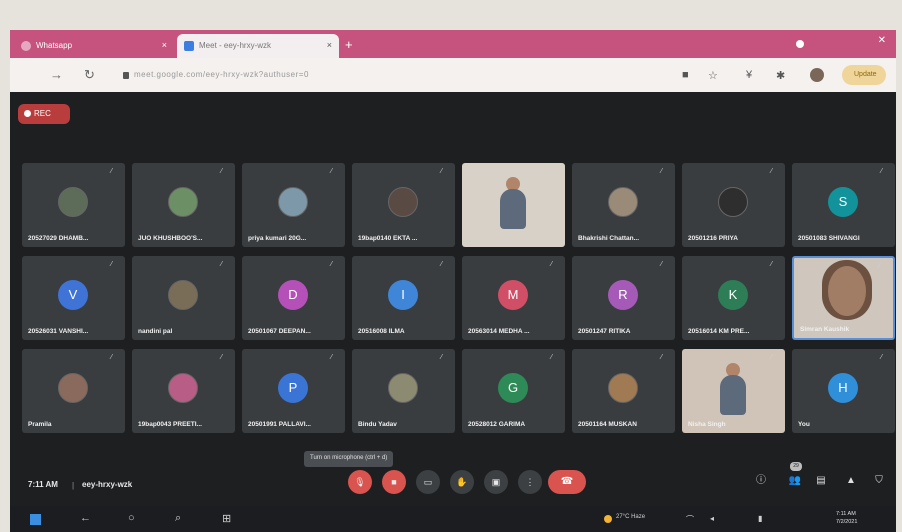 The width and height of the screenshot is (902, 532). Describe the element at coordinates (360, 482) in the screenshot. I see `mic-off-button: 🎙` at that location.